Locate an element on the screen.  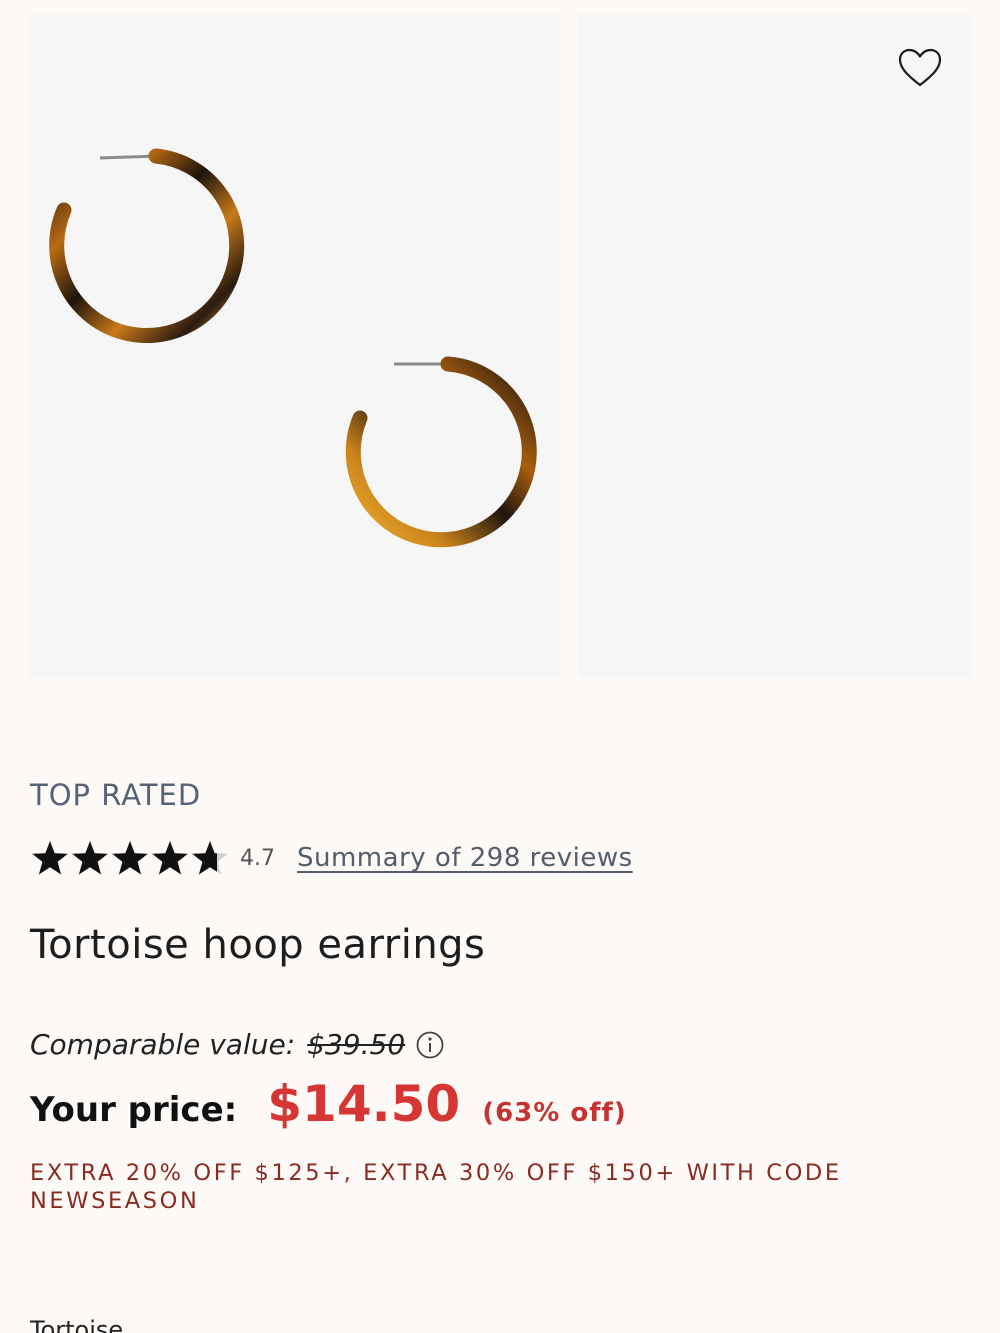
hoop-earrings-image is located at coordinates (293, 348).